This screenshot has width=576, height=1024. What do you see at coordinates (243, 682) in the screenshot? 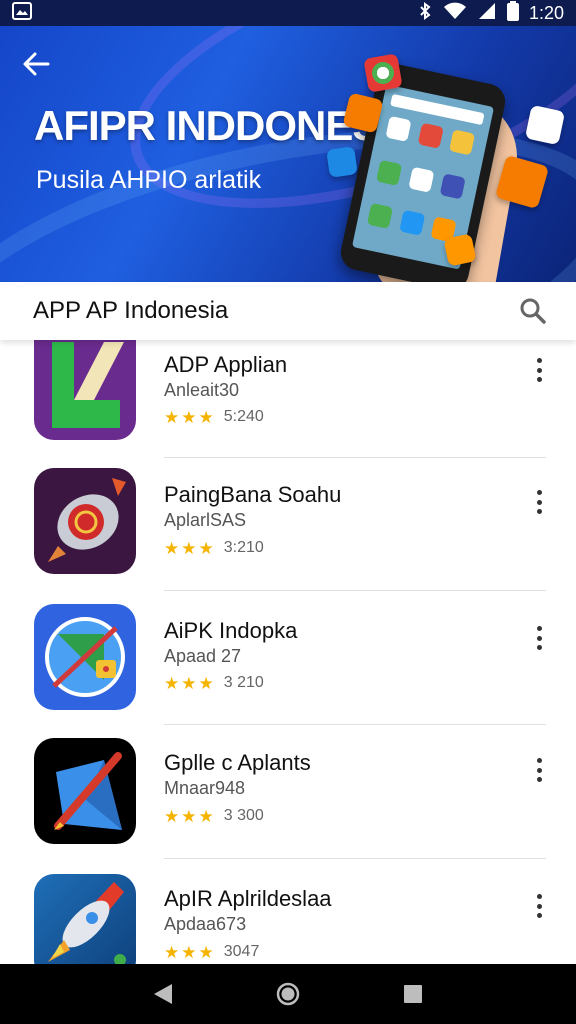
I see `rating-count: 3 210` at bounding box center [243, 682].